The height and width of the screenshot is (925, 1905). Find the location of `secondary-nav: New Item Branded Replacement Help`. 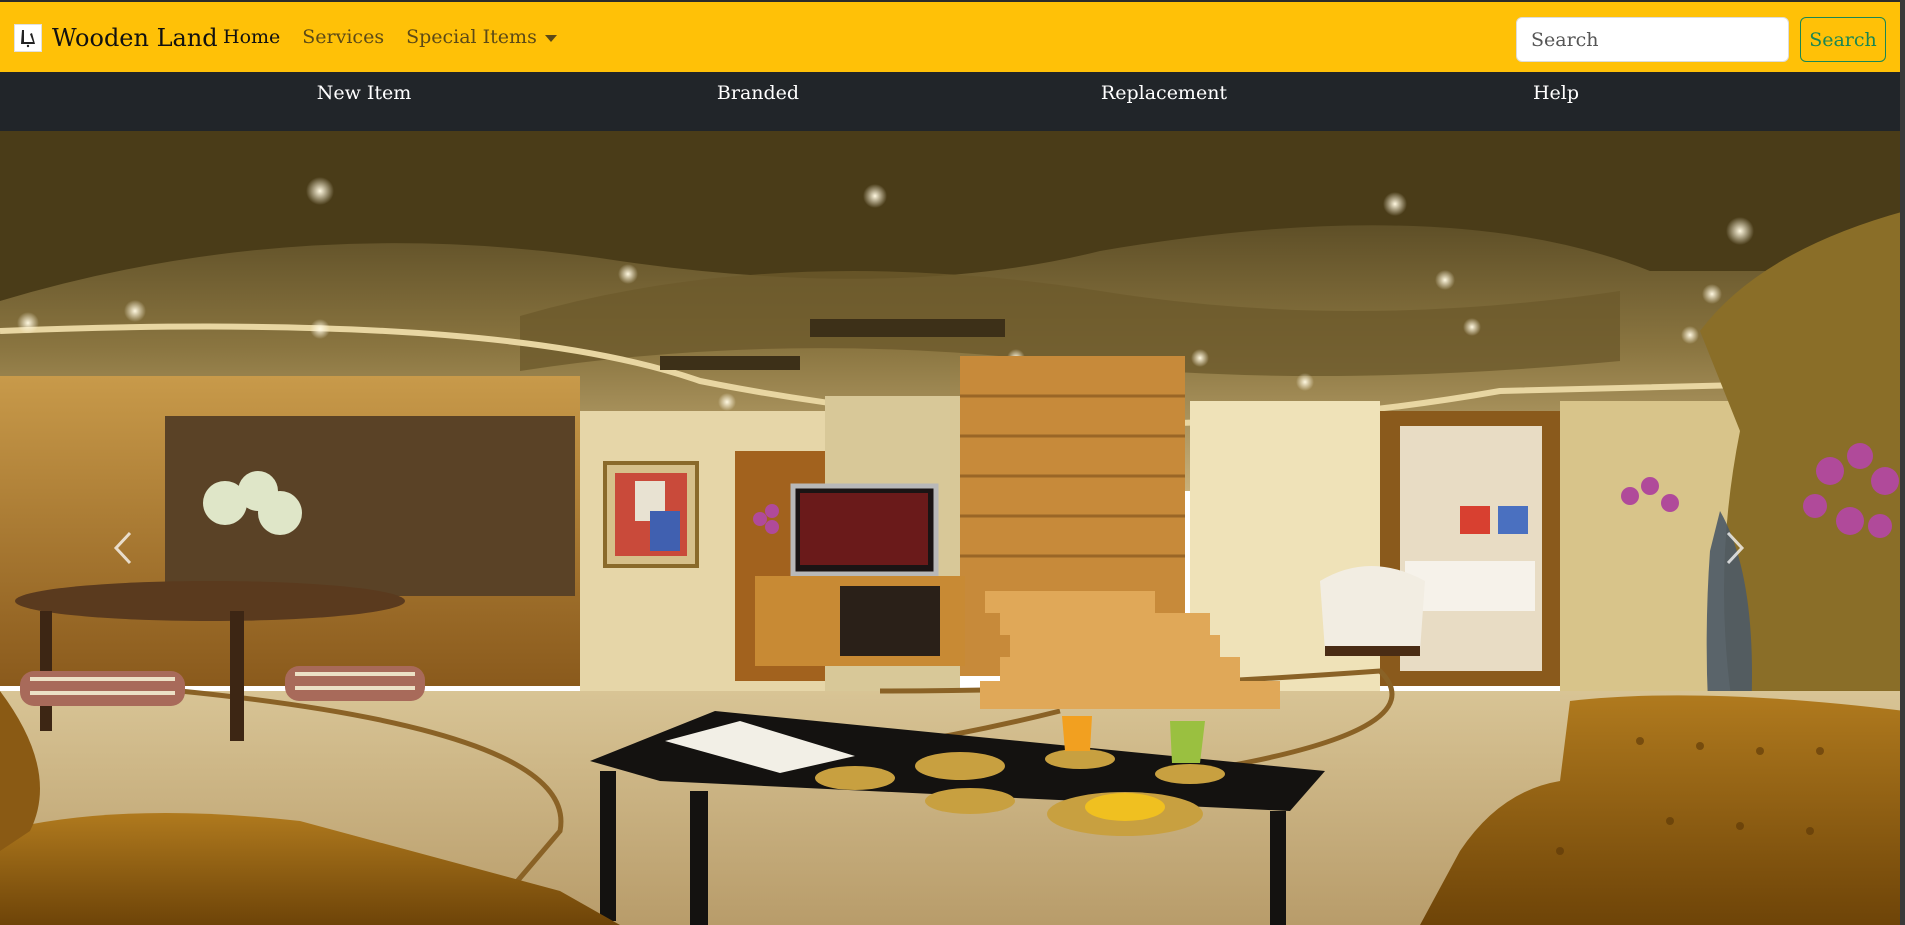

secondary-nav: New Item Branded Replacement Help is located at coordinates (952, 101).